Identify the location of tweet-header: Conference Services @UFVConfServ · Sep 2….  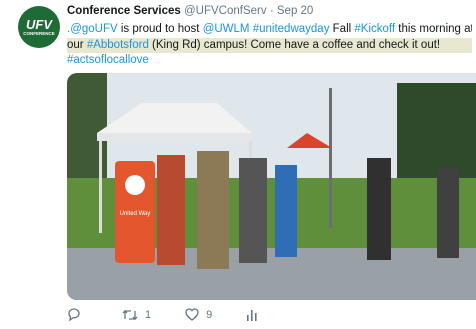
(271, 11).